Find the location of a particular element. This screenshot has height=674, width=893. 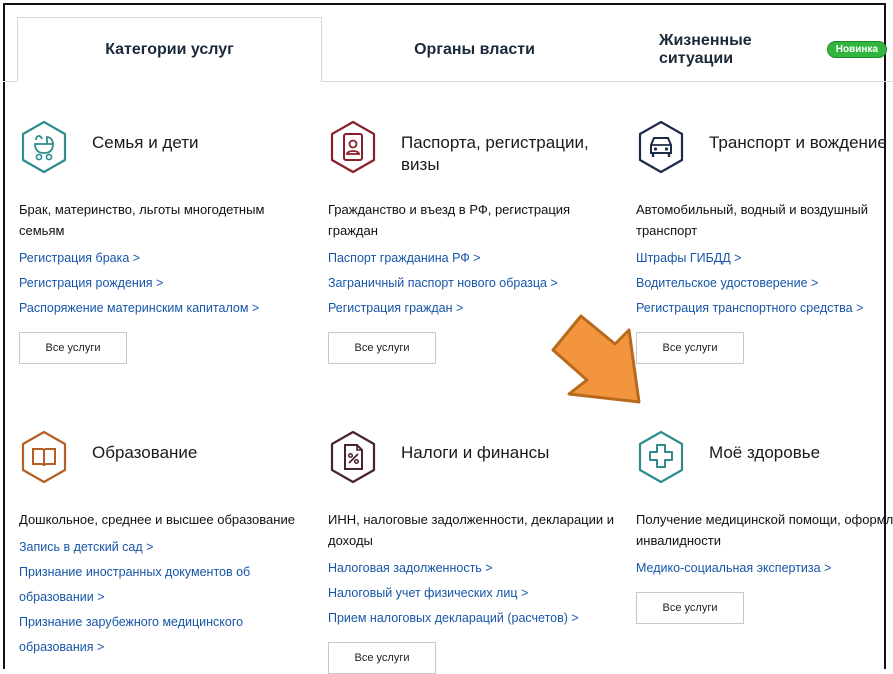

category-title: Образование is located at coordinates (144, 453).